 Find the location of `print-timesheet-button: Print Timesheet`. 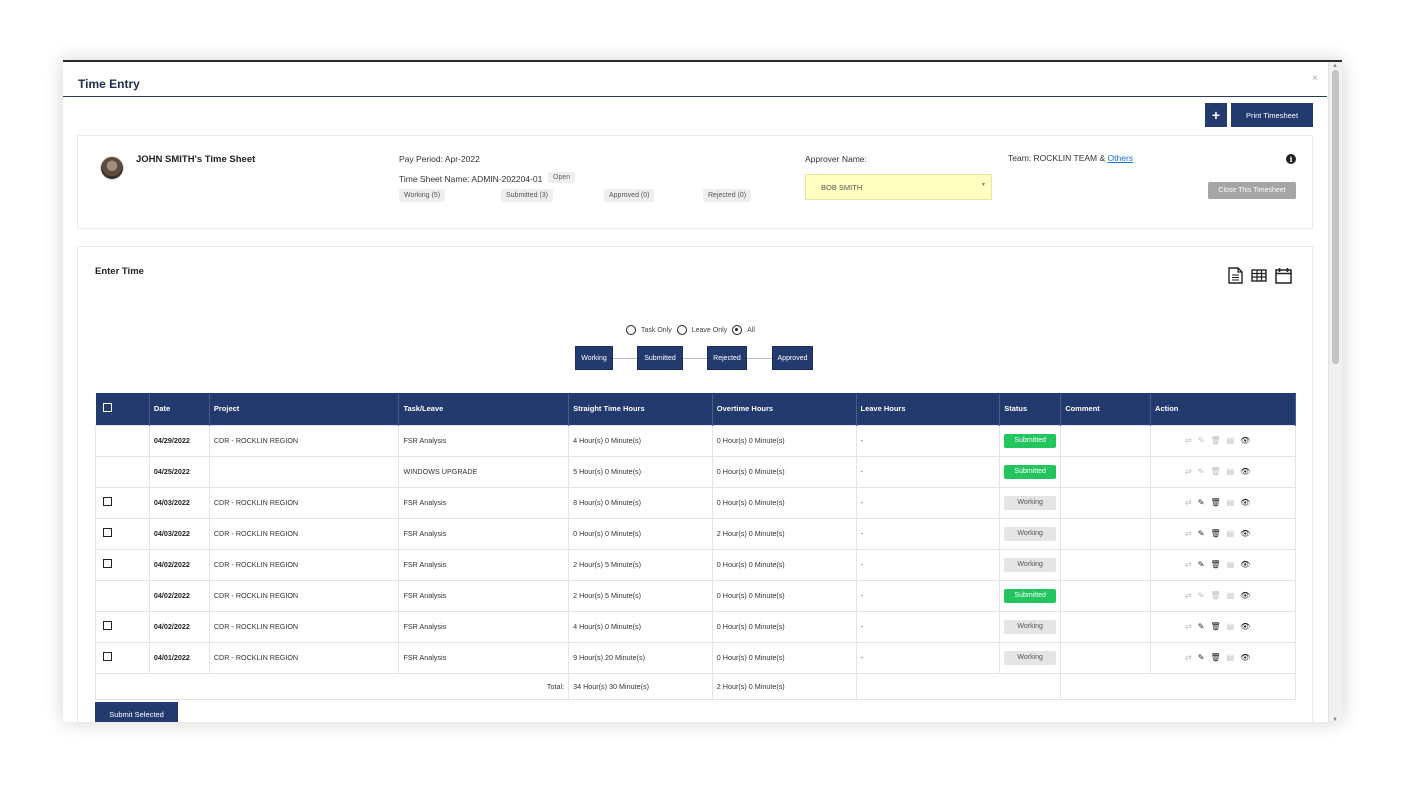

print-timesheet-button: Print Timesheet is located at coordinates (1272, 115).